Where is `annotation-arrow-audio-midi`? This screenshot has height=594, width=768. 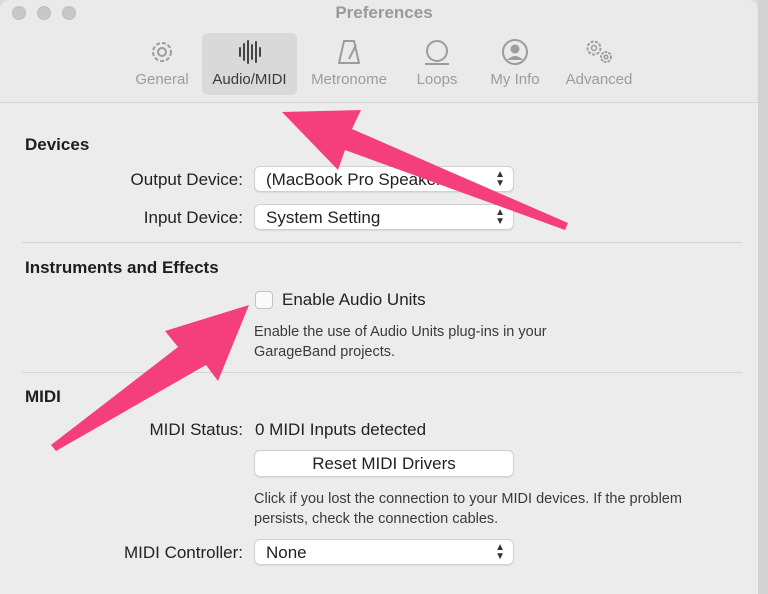 annotation-arrow-audio-midi is located at coordinates (425, 170).